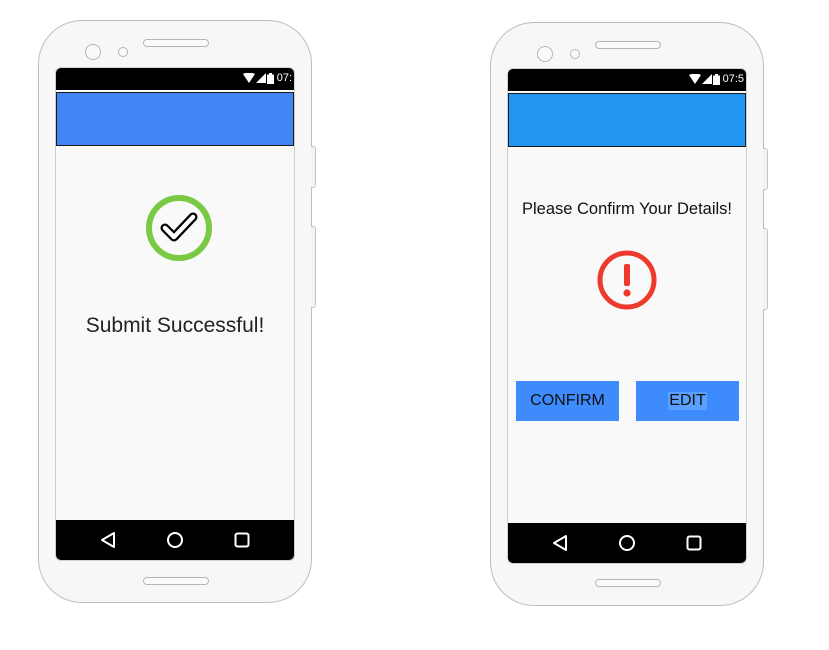 This screenshot has width=829, height=650. I want to click on edit-button-label: EDIT, so click(687, 401).